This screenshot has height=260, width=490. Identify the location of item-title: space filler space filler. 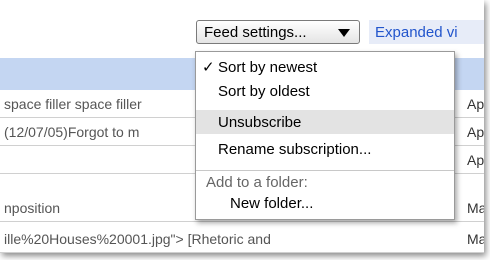
(73, 104).